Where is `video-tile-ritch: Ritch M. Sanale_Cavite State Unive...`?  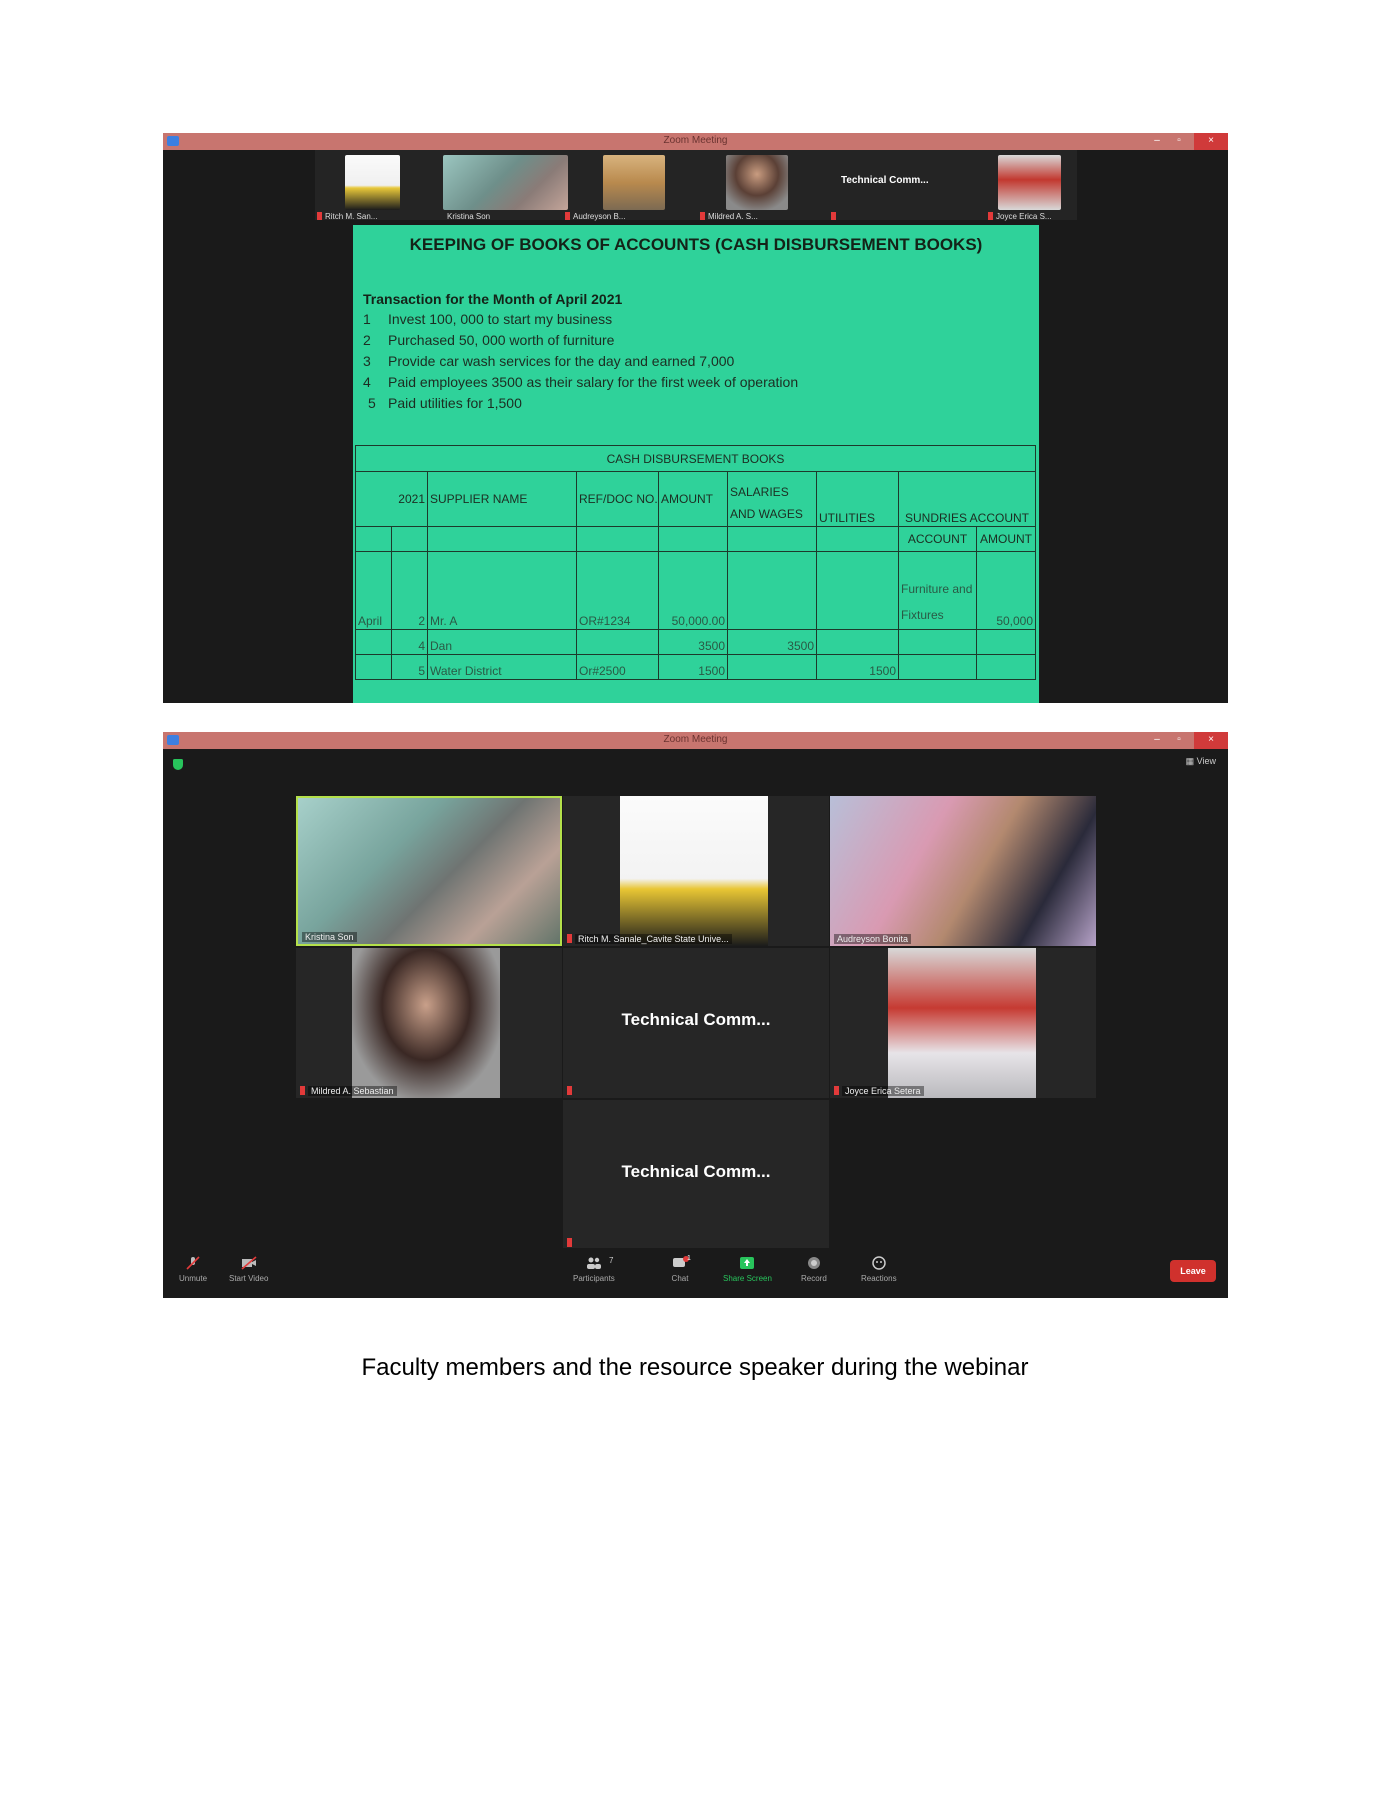
video-tile-ritch: Ritch M. Sanale_Cavite State Unive... is located at coordinates (696, 871).